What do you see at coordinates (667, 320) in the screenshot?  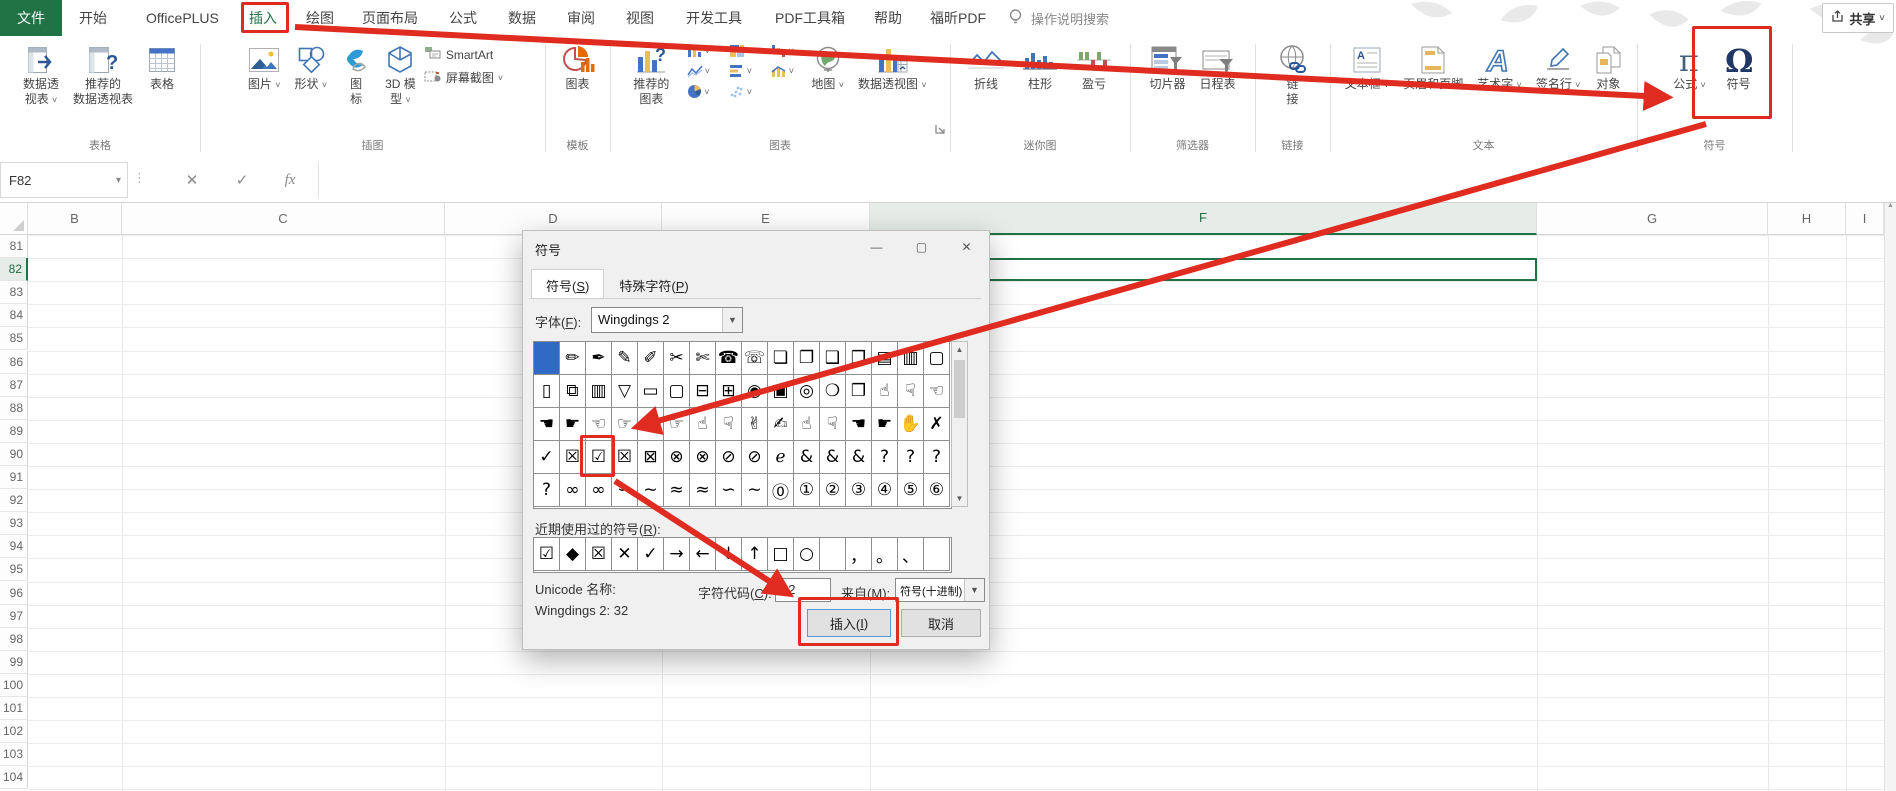 I see `font-combobox: Wingdings 2 ▼` at bounding box center [667, 320].